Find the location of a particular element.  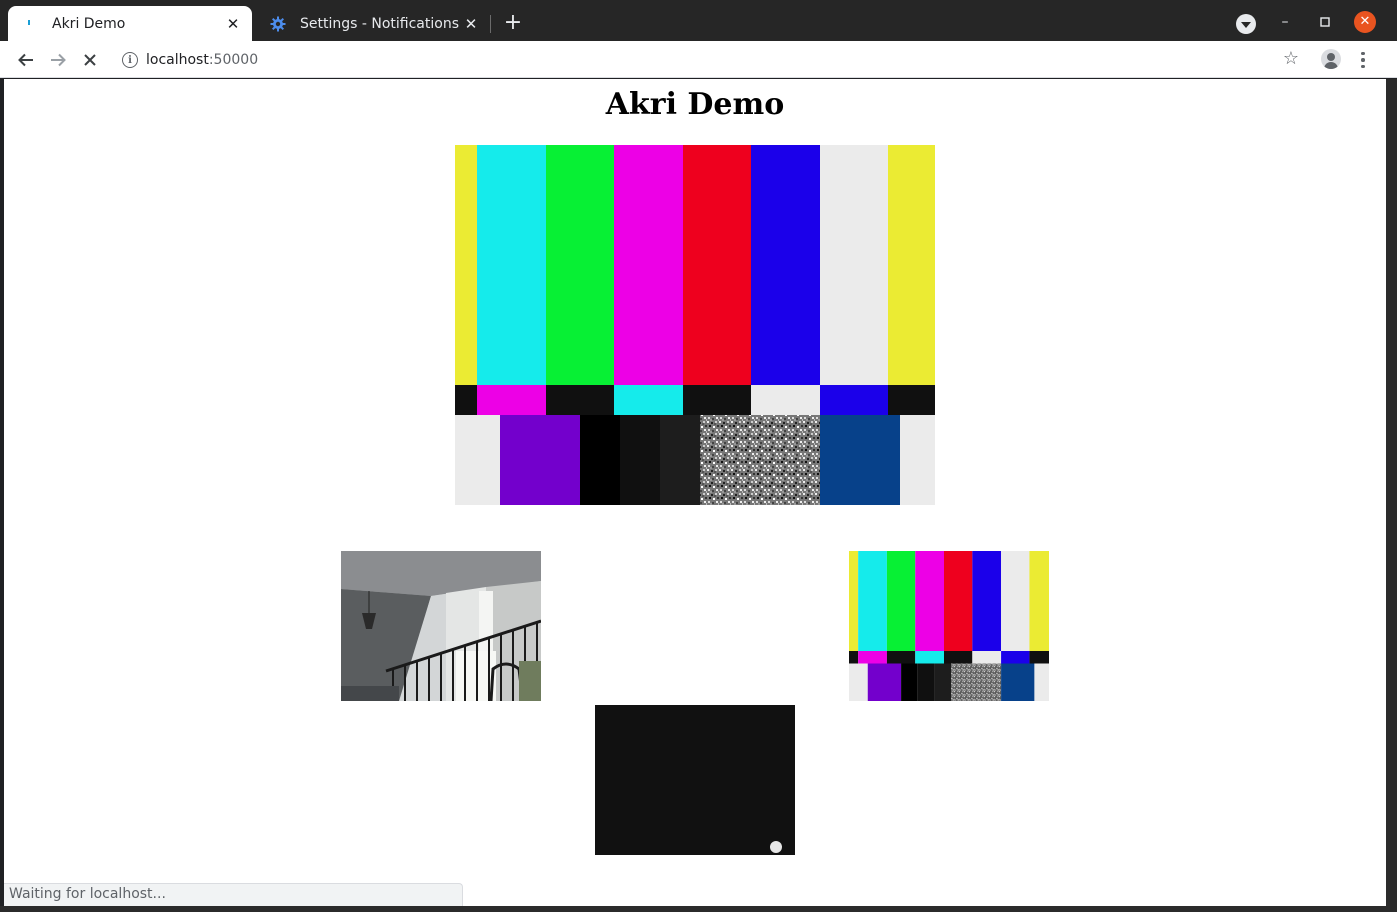

tab-title: Settings - Notifications is located at coordinates (379, 23).